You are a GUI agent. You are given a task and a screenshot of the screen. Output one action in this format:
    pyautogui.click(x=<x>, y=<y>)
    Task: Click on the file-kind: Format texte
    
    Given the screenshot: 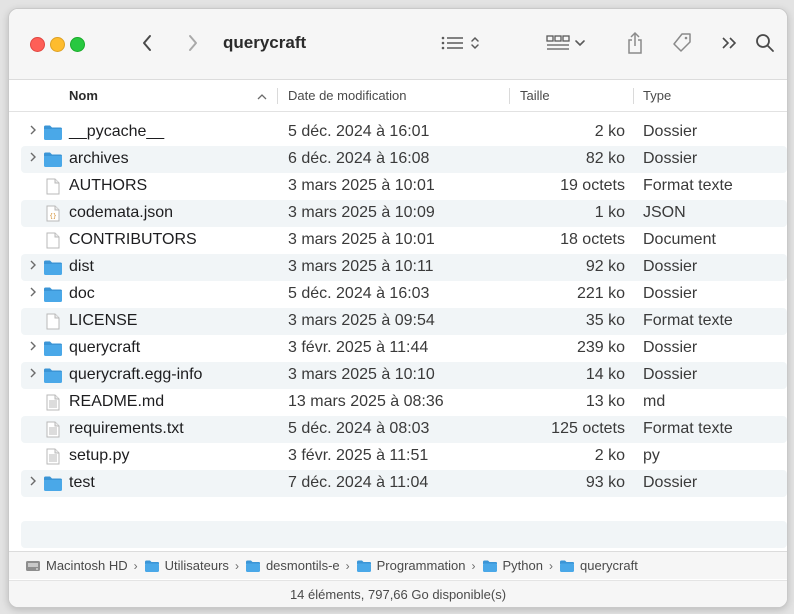 What is the action you would take?
    pyautogui.click(x=688, y=428)
    